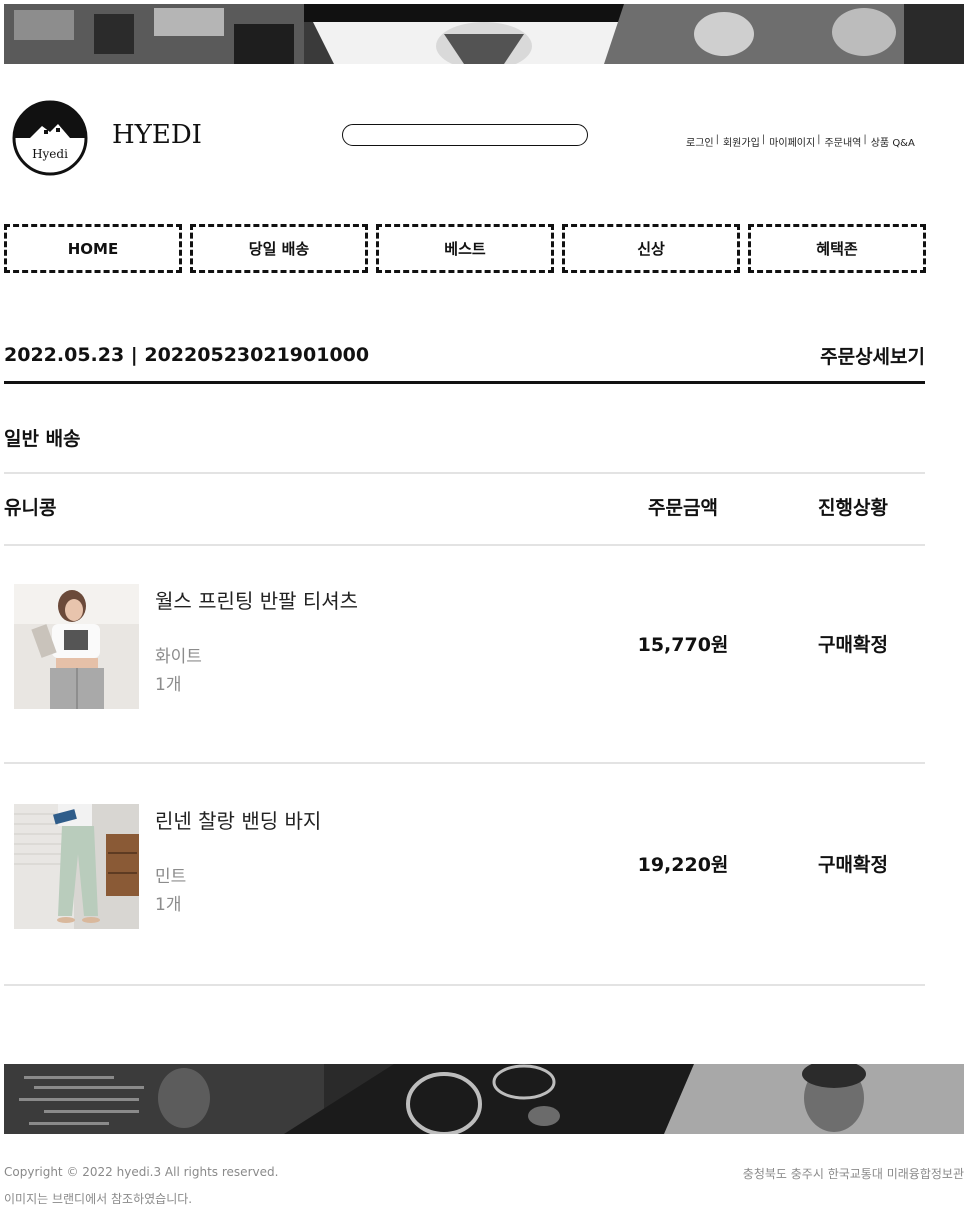 The image size is (966, 1213). Describe the element at coordinates (651, 248) in the screenshot. I see `nav-new: 신상` at that location.